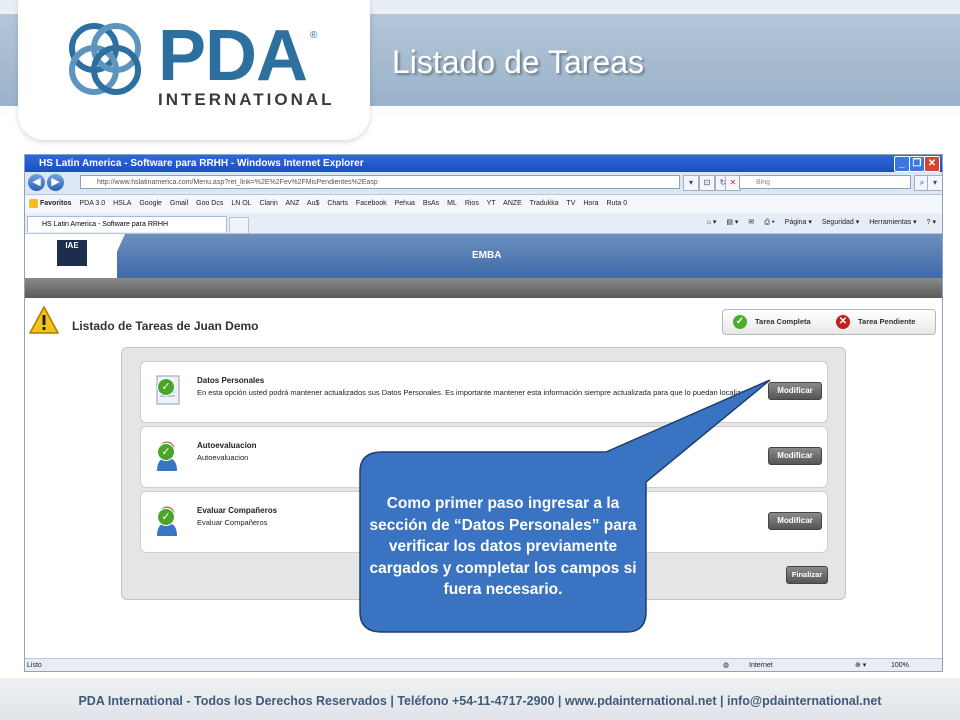 The height and width of the screenshot is (720, 960). What do you see at coordinates (931, 222) in the screenshot?
I see `help-icon: ? ▾` at bounding box center [931, 222].